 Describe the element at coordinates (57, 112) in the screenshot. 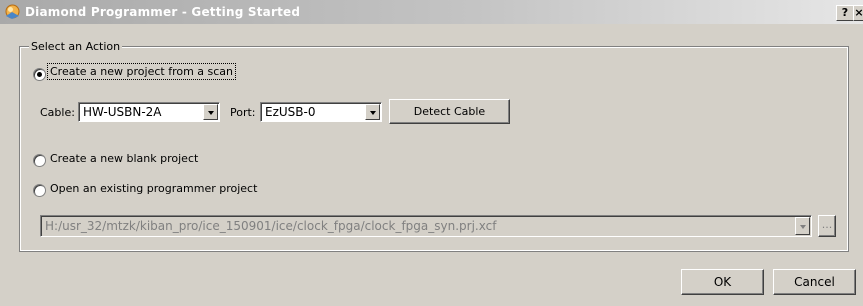

I see `cable-label: Cable:` at that location.